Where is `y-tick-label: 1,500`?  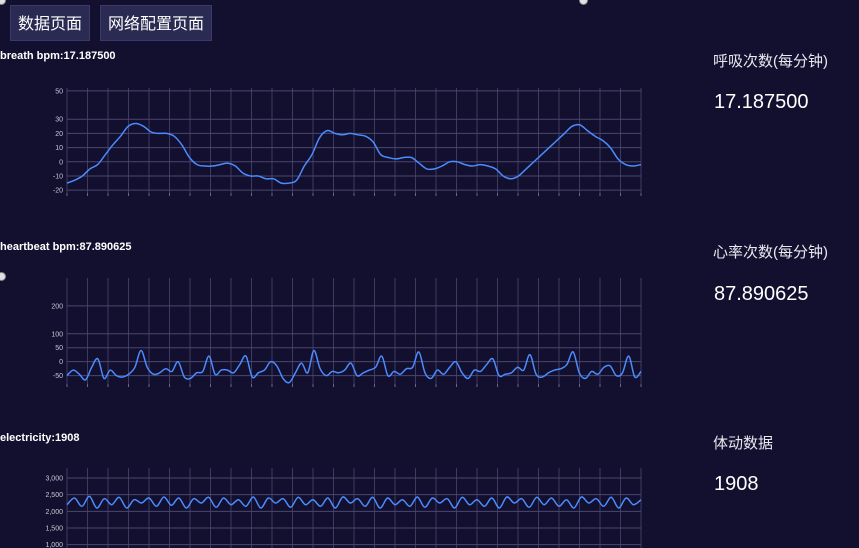 y-tick-label: 1,500 is located at coordinates (54, 529).